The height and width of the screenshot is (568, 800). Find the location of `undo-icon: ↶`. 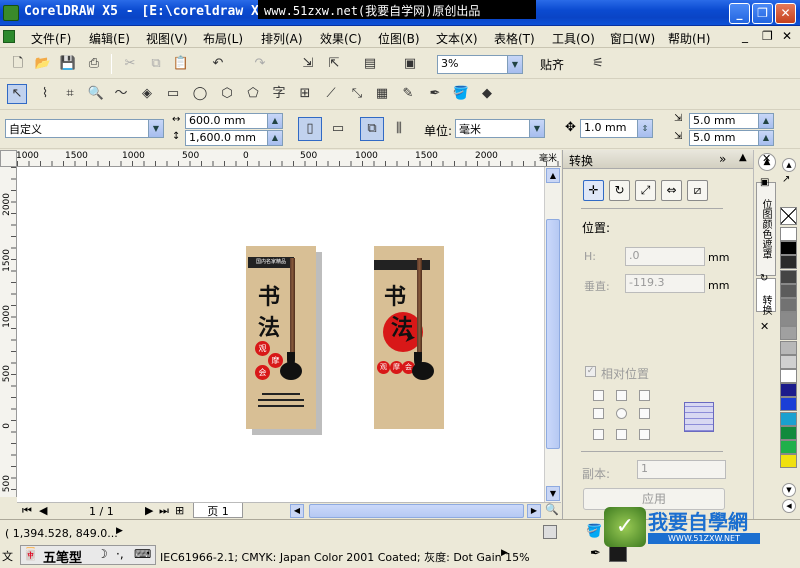

undo-icon: ↶ is located at coordinates (218, 64).